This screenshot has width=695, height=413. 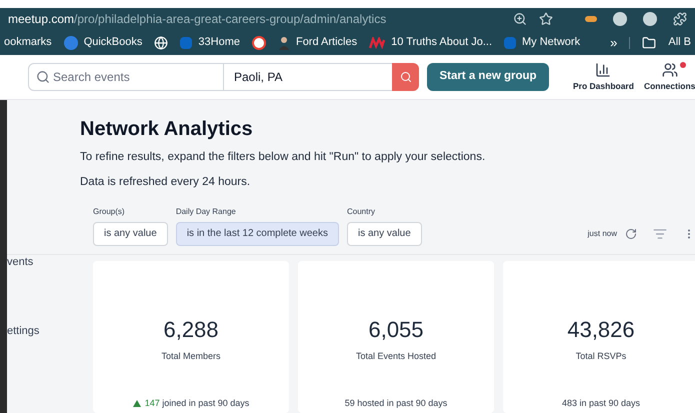 I want to click on bookmark-link: ookmarks, so click(x=28, y=42).